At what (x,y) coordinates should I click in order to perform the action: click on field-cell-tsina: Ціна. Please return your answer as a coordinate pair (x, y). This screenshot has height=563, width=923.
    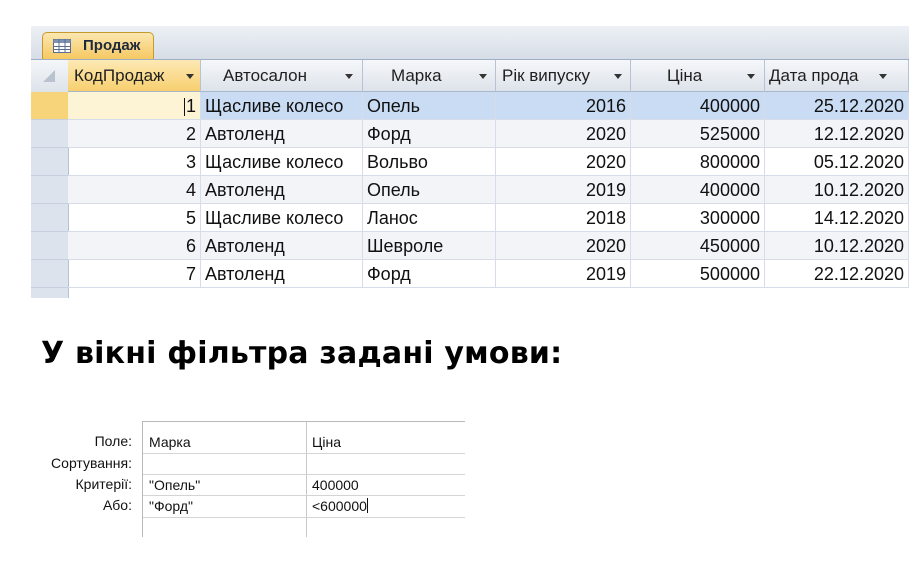
    Looking at the image, I should click on (326, 442).